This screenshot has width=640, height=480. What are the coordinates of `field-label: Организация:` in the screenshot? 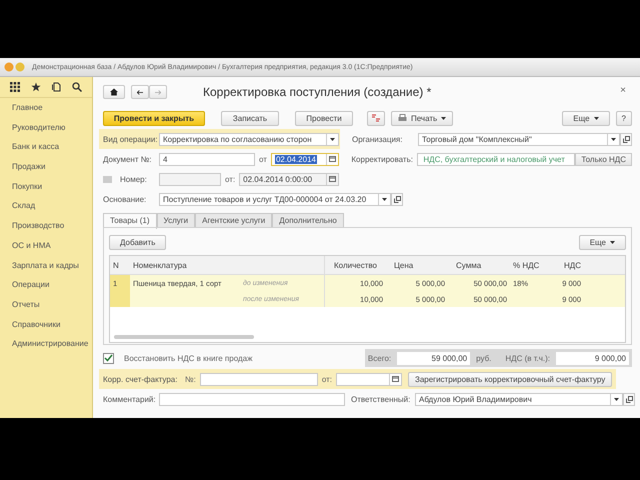 It's located at (378, 139).